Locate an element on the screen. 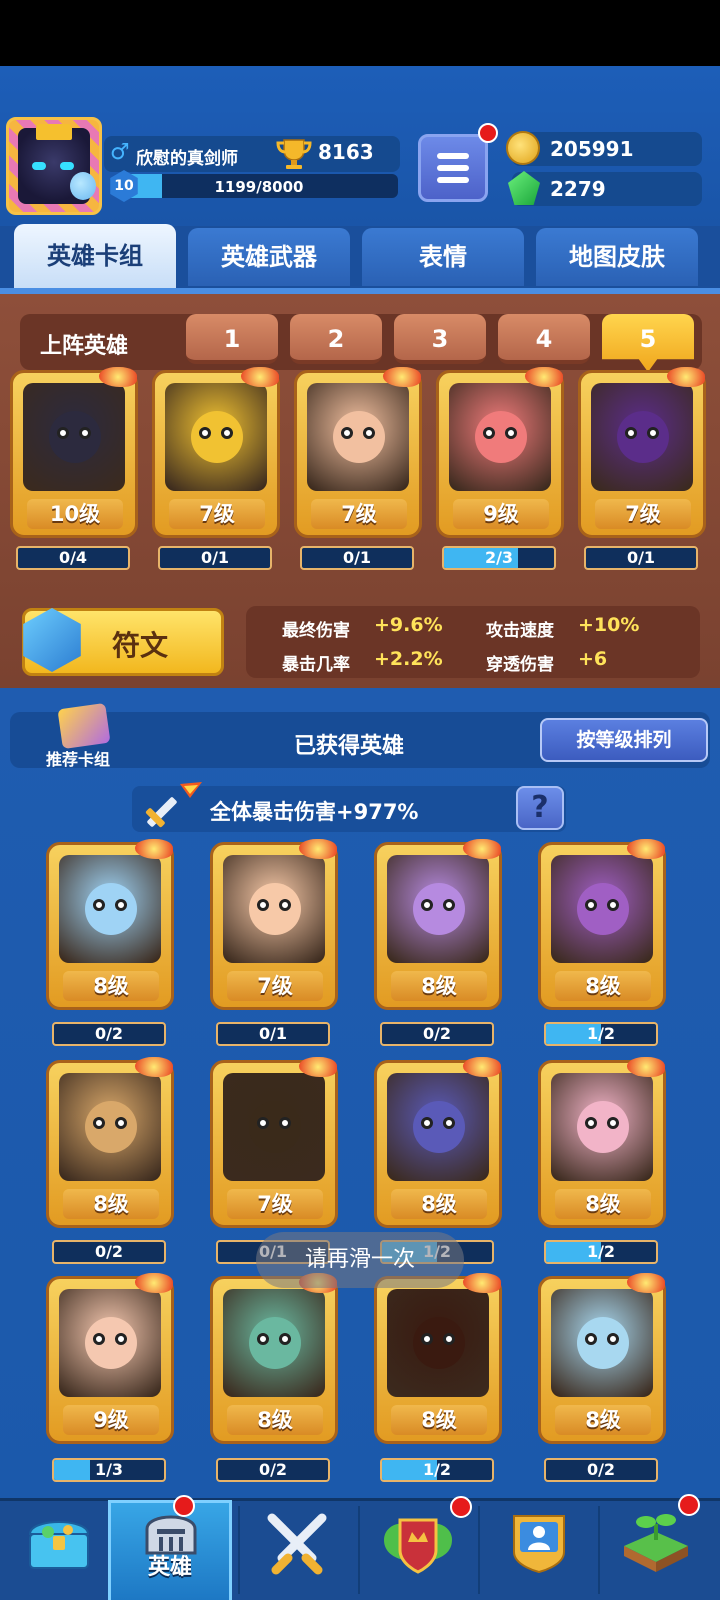 This screenshot has width=720, height=1600. deck-tab-1: 1 is located at coordinates (232, 339).